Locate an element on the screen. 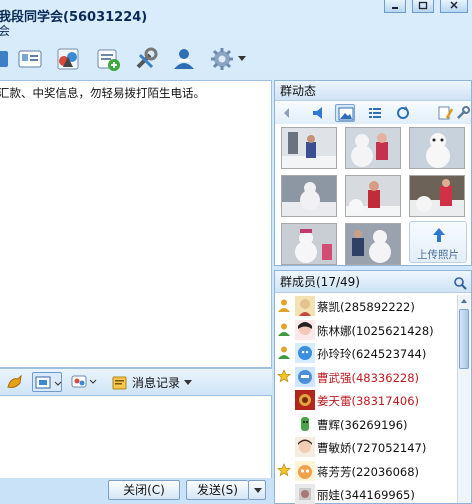 The width and height of the screenshot is (472, 504). refresh-icon is located at coordinates (403, 112).